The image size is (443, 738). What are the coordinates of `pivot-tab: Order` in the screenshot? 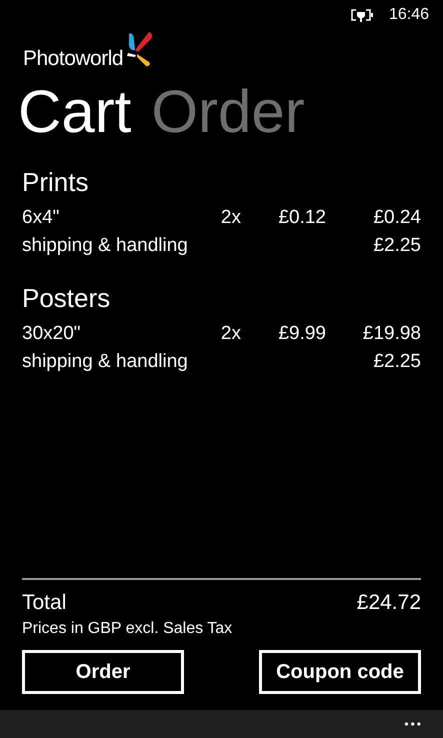 It's located at (228, 112).